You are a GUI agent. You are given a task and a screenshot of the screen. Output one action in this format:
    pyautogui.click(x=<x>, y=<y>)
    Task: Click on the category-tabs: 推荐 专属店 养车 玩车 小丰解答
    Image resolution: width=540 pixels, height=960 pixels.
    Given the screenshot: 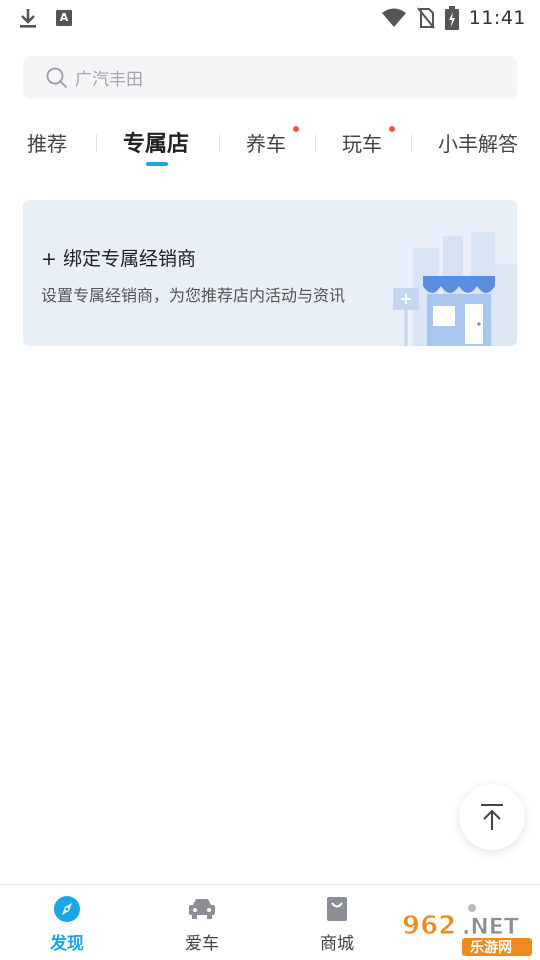 What is the action you would take?
    pyautogui.click(x=270, y=144)
    